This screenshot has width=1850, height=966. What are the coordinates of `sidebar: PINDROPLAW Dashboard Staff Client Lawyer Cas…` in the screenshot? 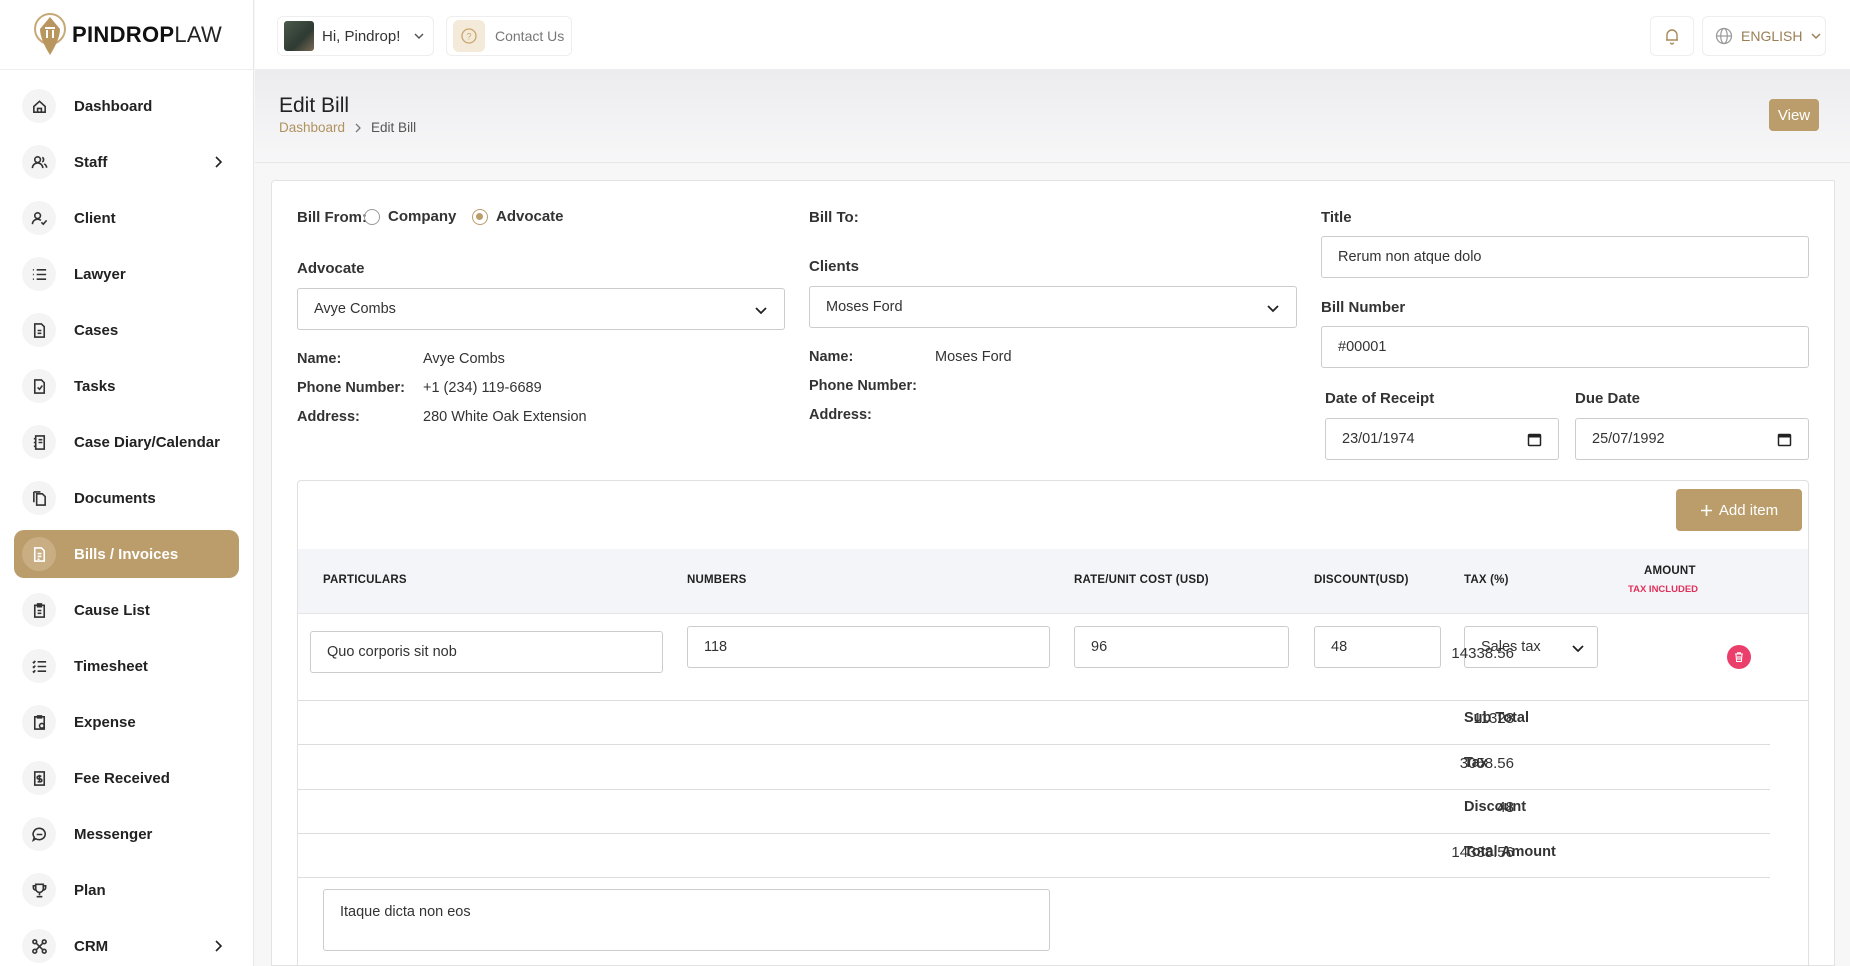 It's located at (127, 483).